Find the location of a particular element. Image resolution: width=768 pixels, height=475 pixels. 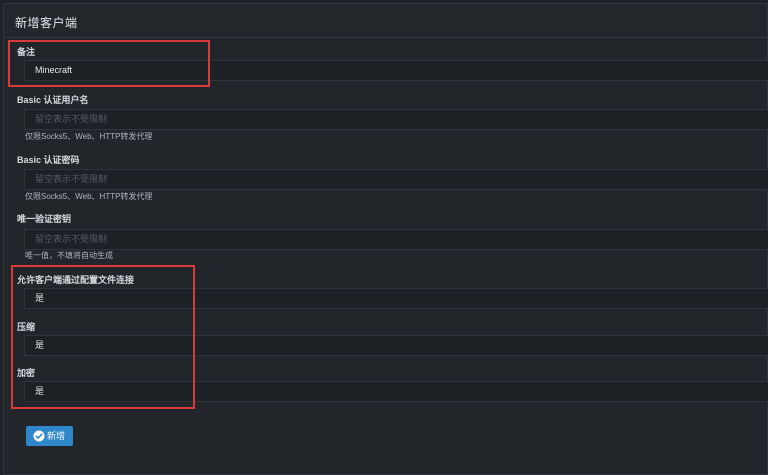

unique-key-label: 唯一验证密钥 is located at coordinates (44, 219).